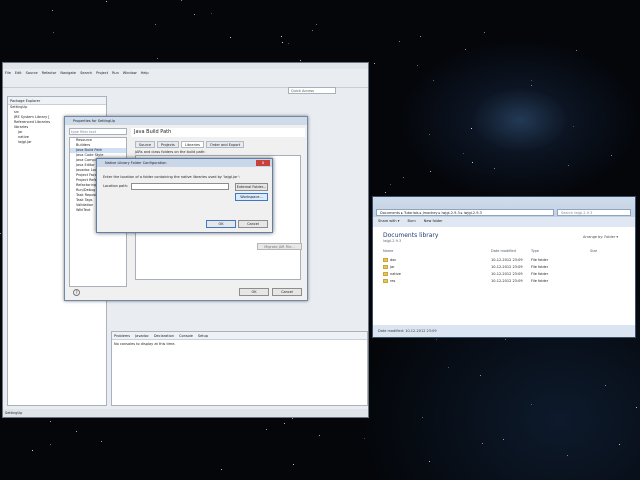 The width and height of the screenshot is (640, 480). I want to click on help-icon: ?, so click(76, 292).